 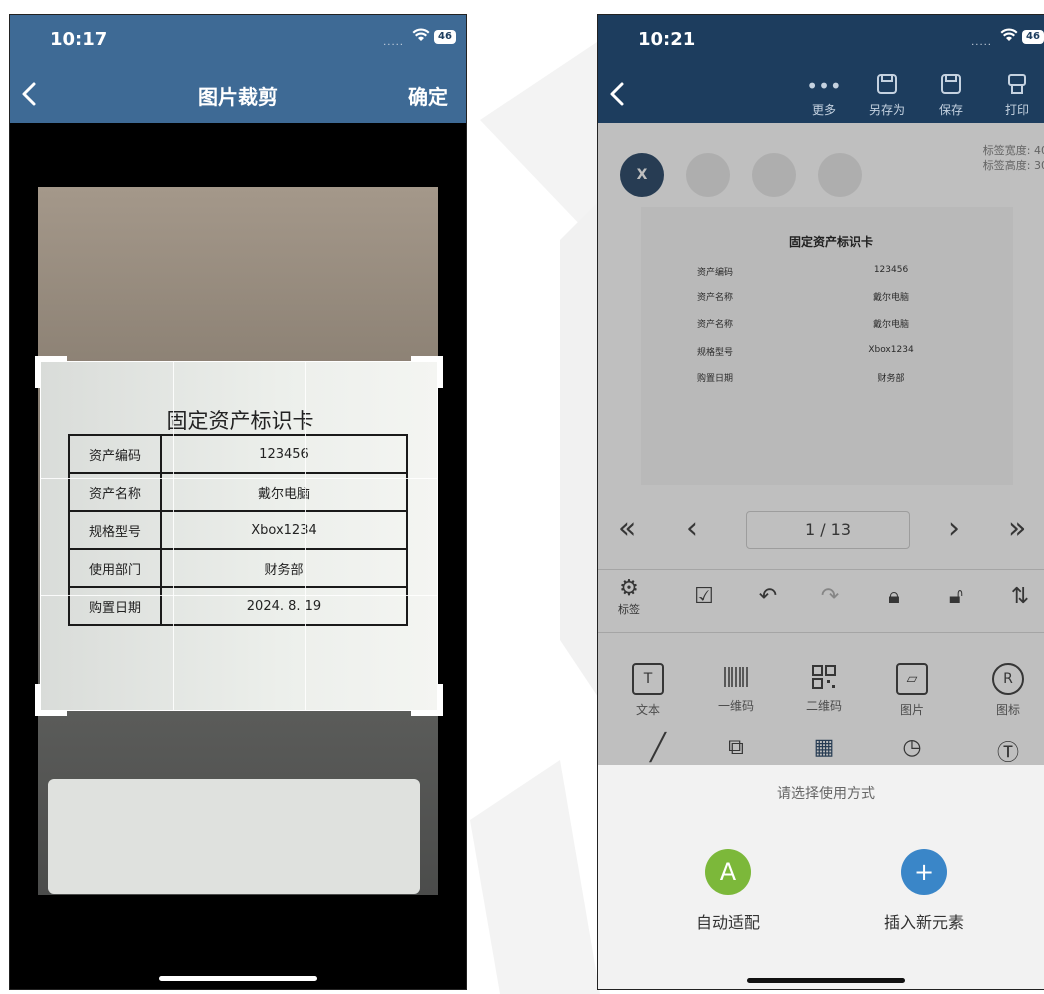 What do you see at coordinates (735, 706) in the screenshot?
I see `element-label: 一维码` at bounding box center [735, 706].